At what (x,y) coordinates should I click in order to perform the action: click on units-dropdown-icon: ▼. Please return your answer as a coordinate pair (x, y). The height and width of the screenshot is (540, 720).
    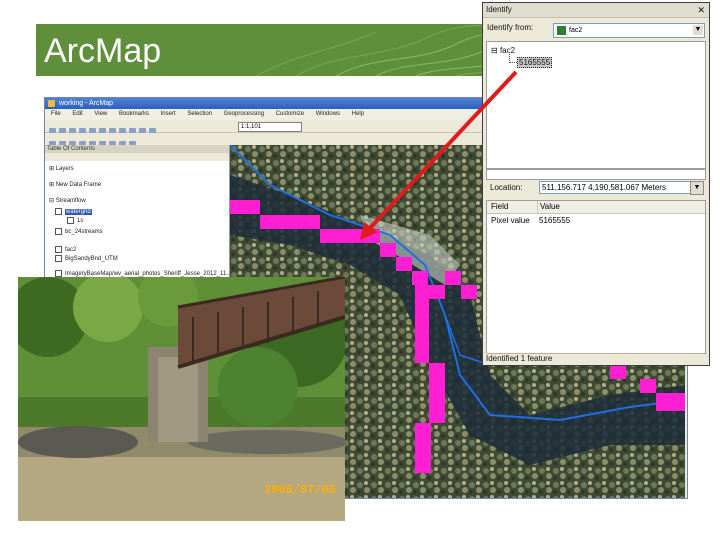
    Looking at the image, I should click on (697, 188).